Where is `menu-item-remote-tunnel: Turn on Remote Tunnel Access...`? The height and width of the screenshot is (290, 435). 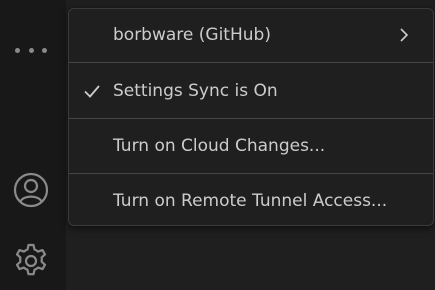 menu-item-remote-tunnel: Turn on Remote Tunnel Access... is located at coordinates (251, 201).